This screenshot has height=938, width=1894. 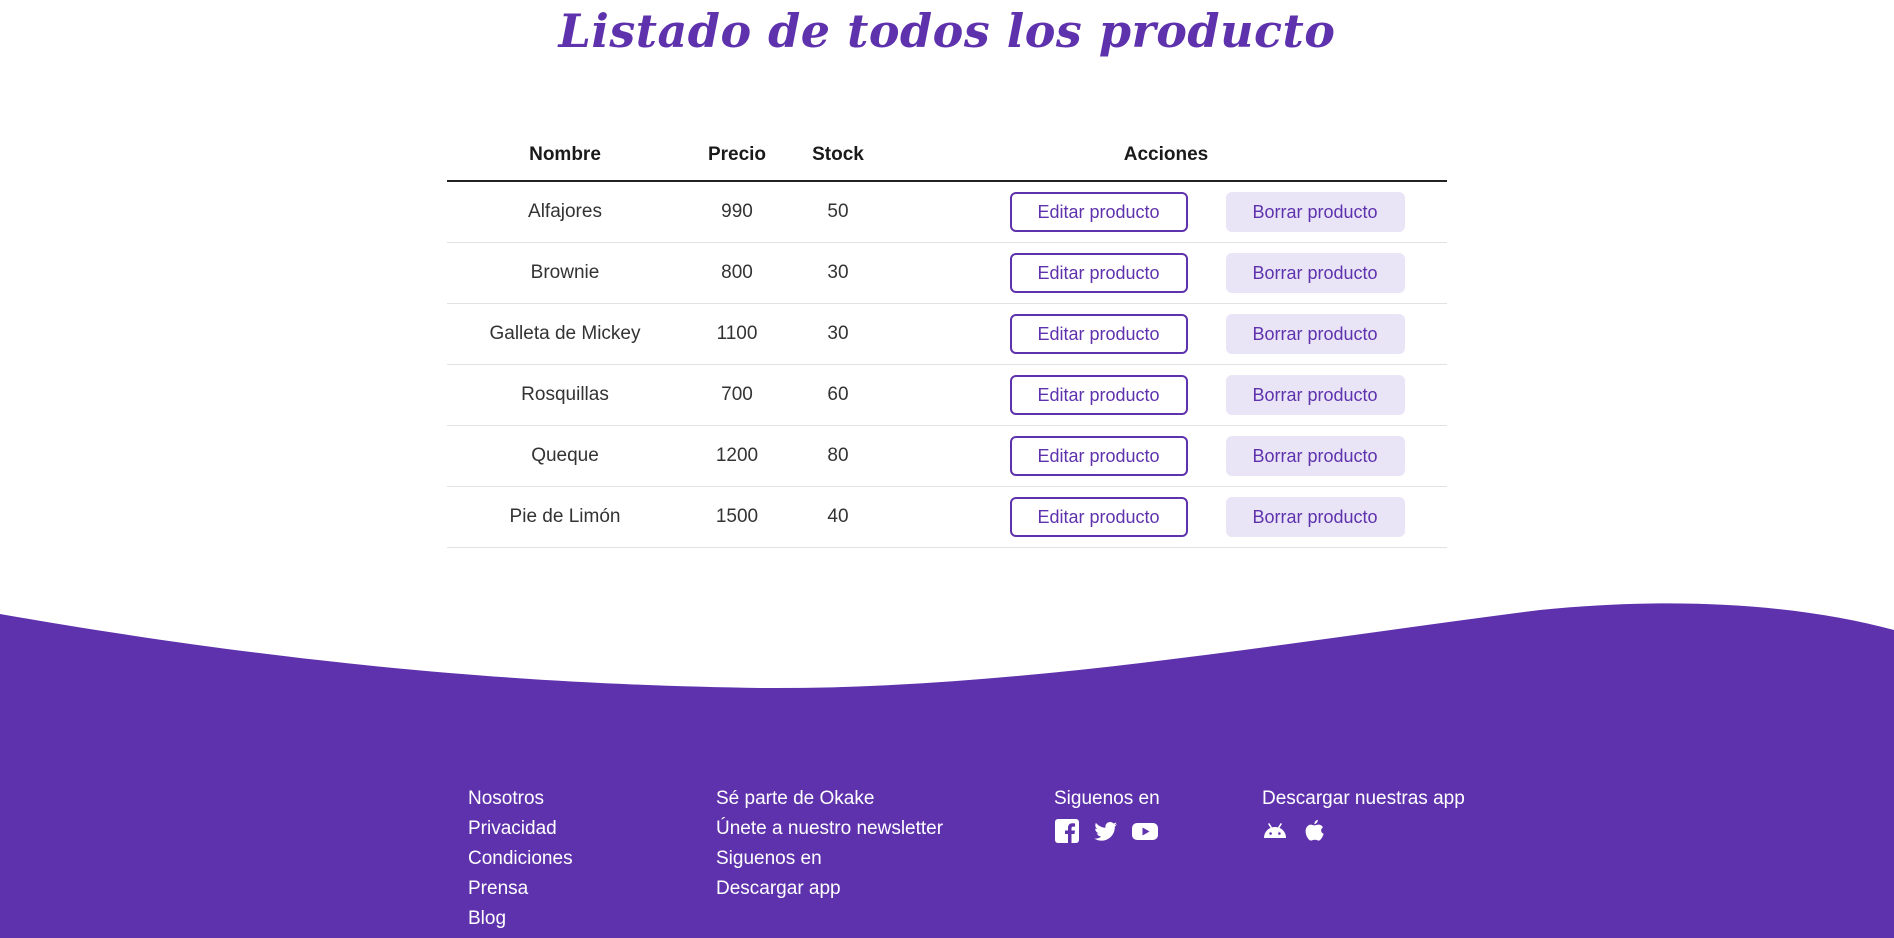 What do you see at coordinates (829, 829) in the screenshot?
I see `footer-link-newsletter: Únete a nuestro newsletter` at bounding box center [829, 829].